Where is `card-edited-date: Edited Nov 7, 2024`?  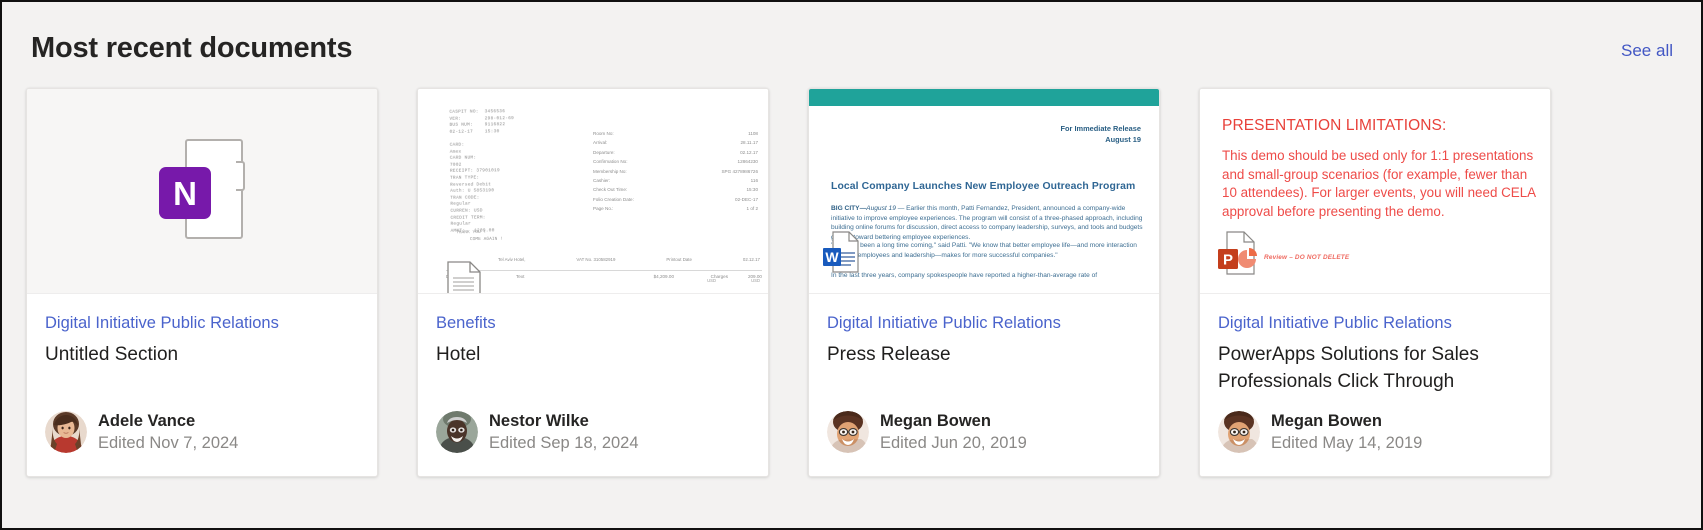 card-edited-date: Edited Nov 7, 2024 is located at coordinates (168, 443).